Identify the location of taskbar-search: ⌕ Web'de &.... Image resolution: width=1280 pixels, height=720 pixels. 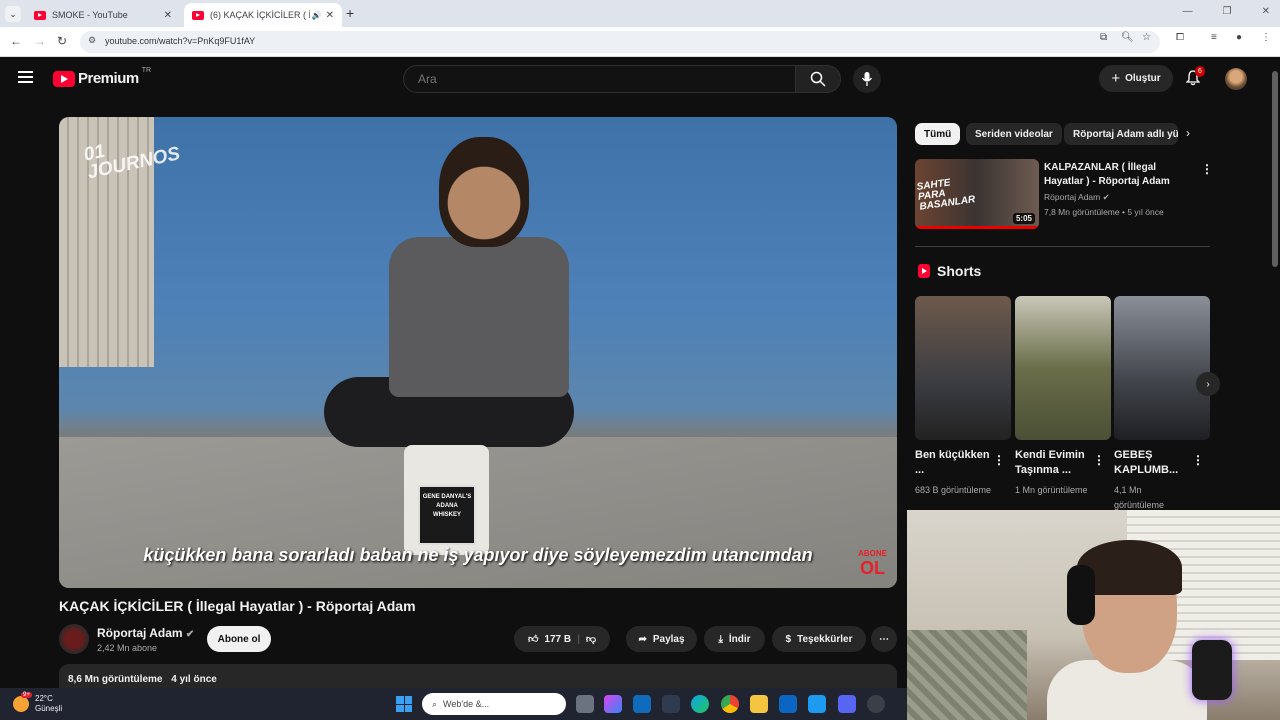
(494, 704).